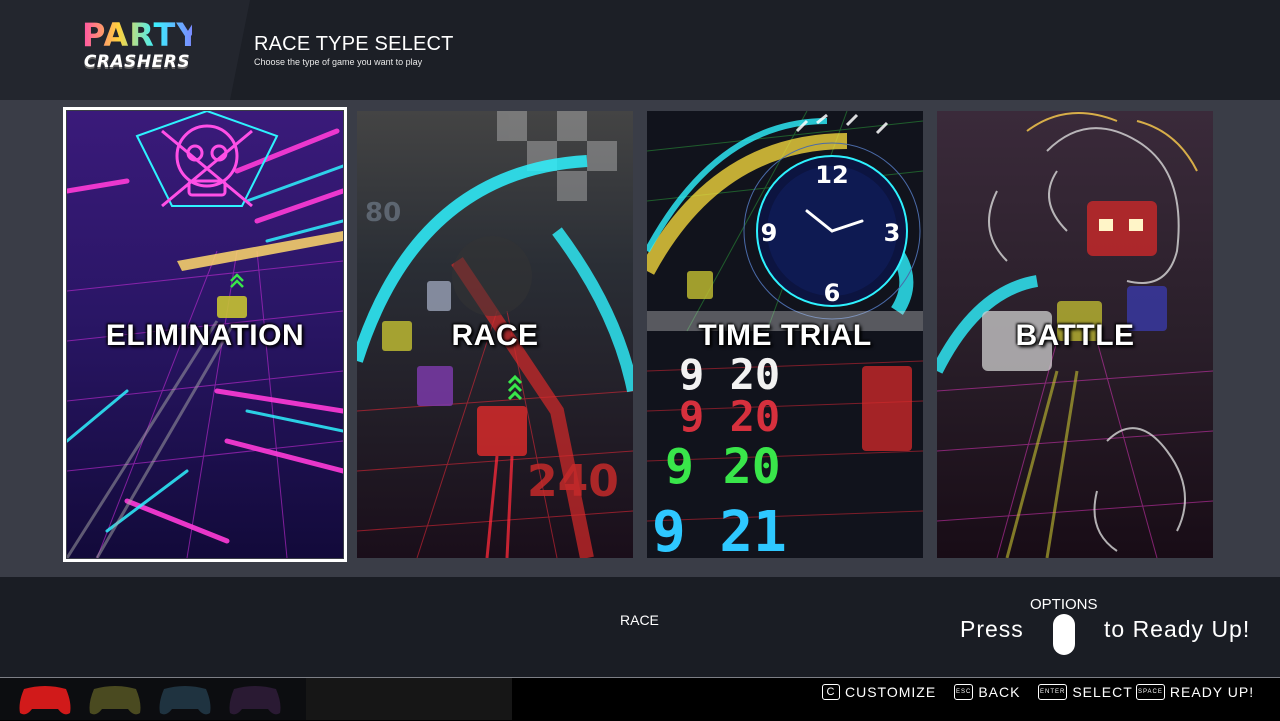 The height and width of the screenshot is (721, 1280). What do you see at coordinates (1064, 604) in the screenshot?
I see `options-label: OPTIONS` at bounding box center [1064, 604].